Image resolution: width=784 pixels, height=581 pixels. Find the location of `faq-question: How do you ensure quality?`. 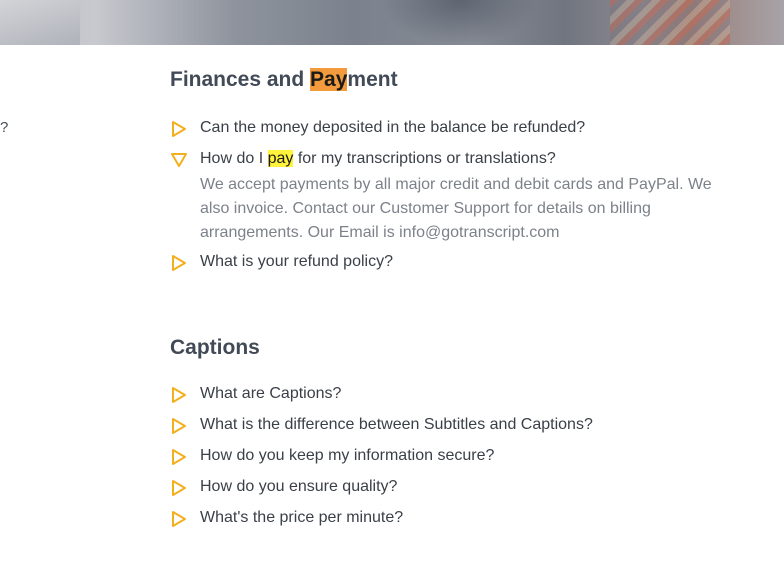

faq-question: How do you ensure quality? is located at coordinates (298, 487).